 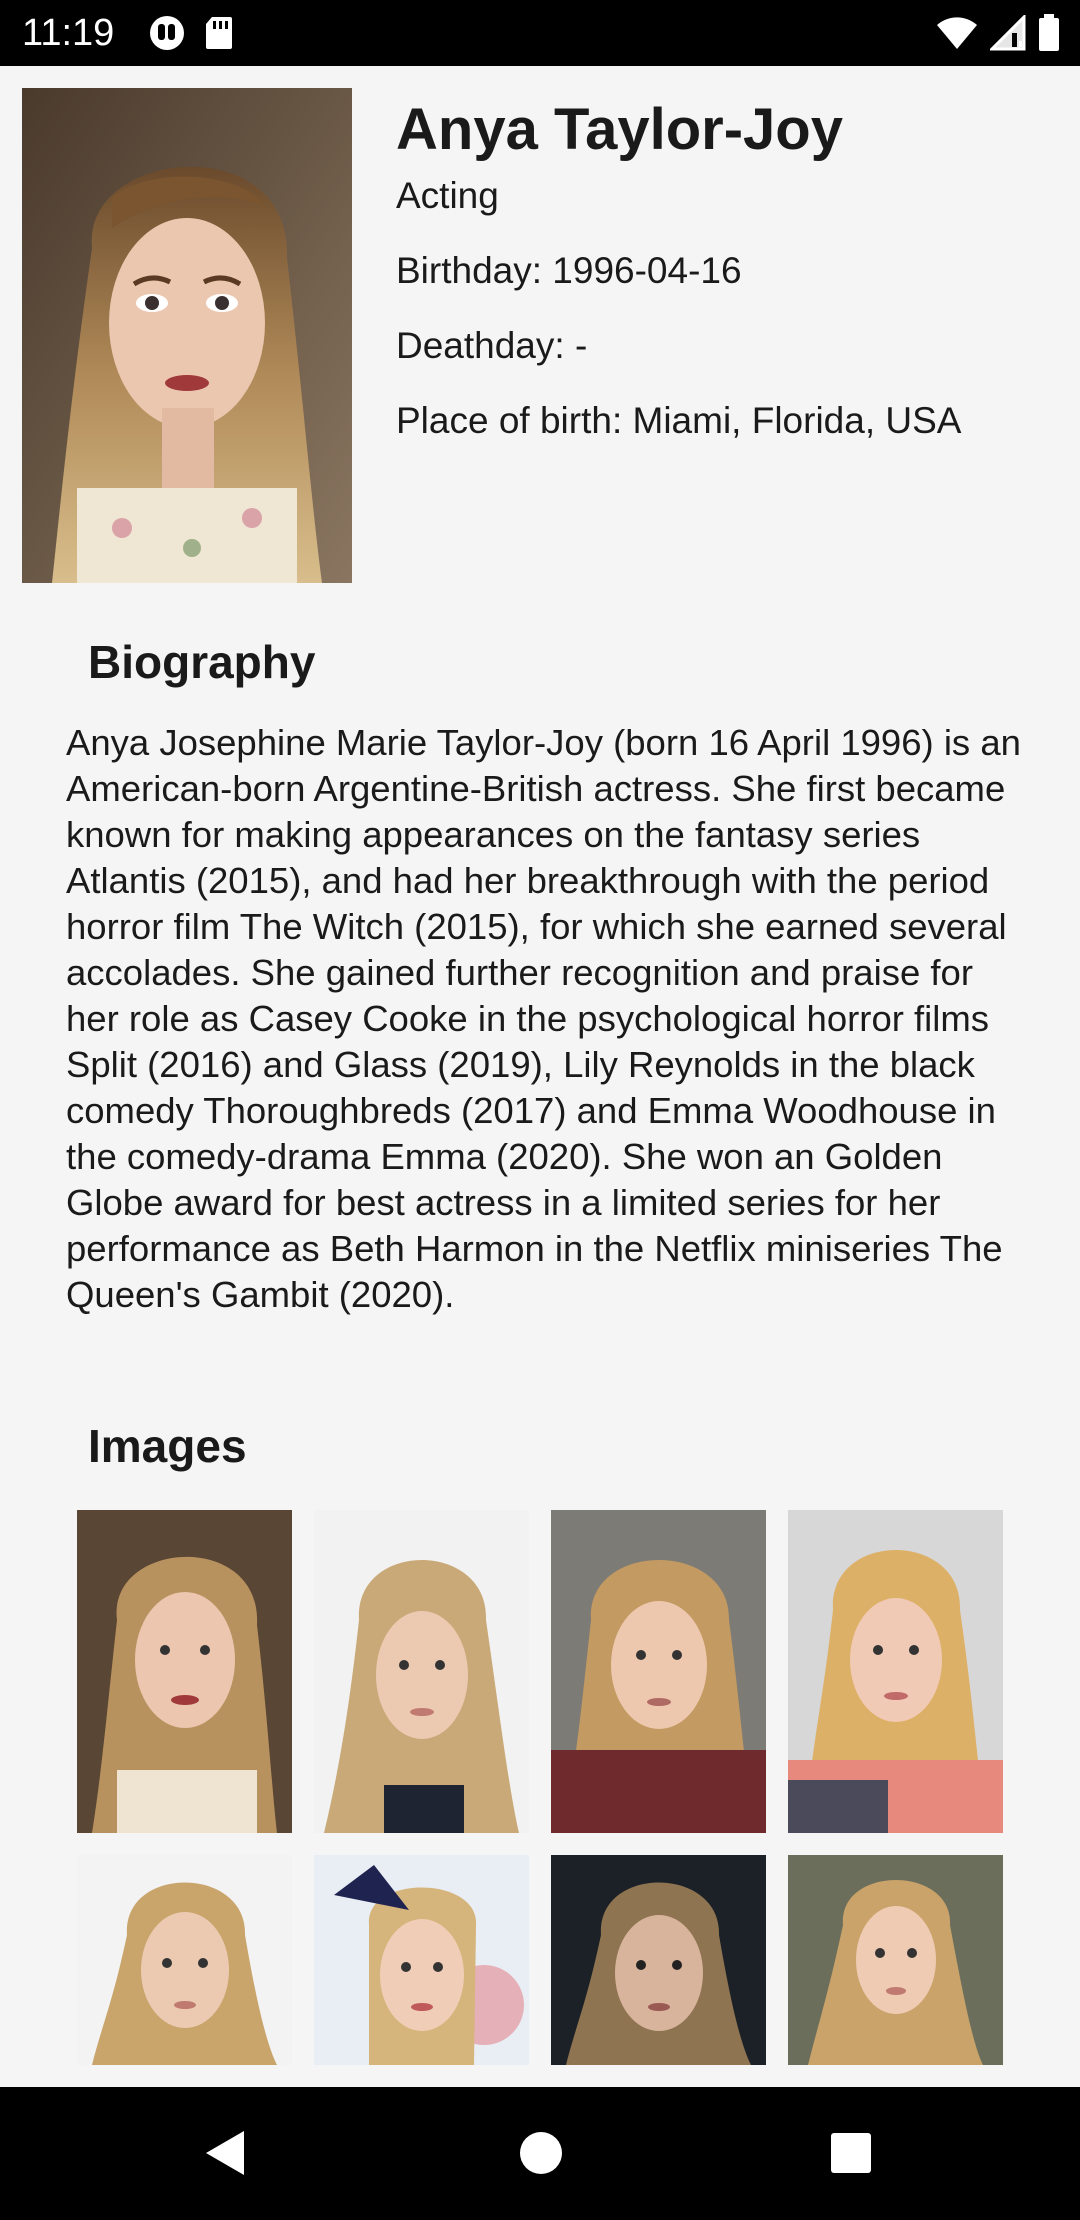 I want to click on signal-icon, so click(x=1008, y=33).